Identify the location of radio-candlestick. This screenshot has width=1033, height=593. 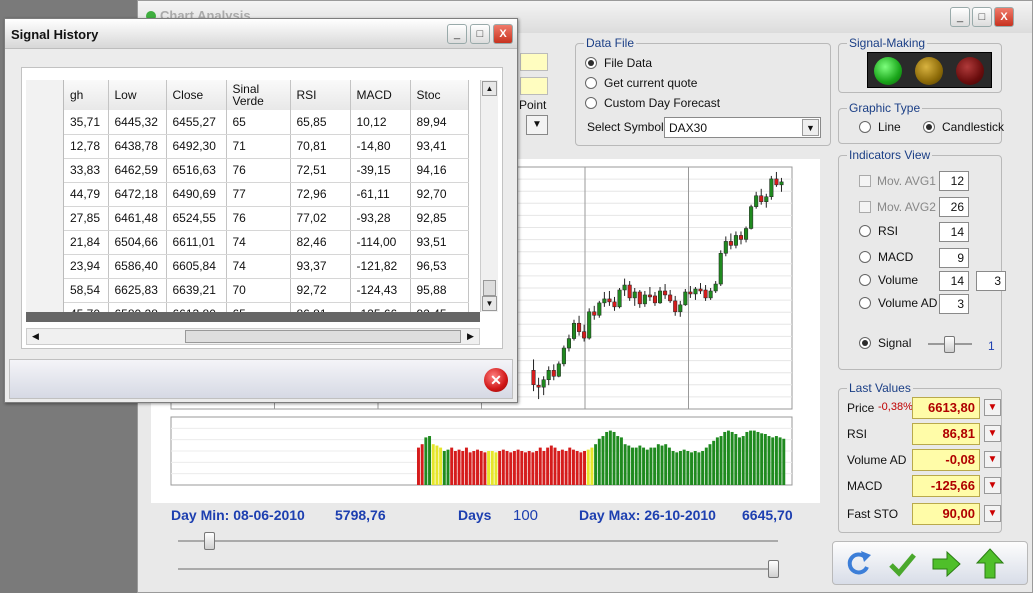
(929, 127).